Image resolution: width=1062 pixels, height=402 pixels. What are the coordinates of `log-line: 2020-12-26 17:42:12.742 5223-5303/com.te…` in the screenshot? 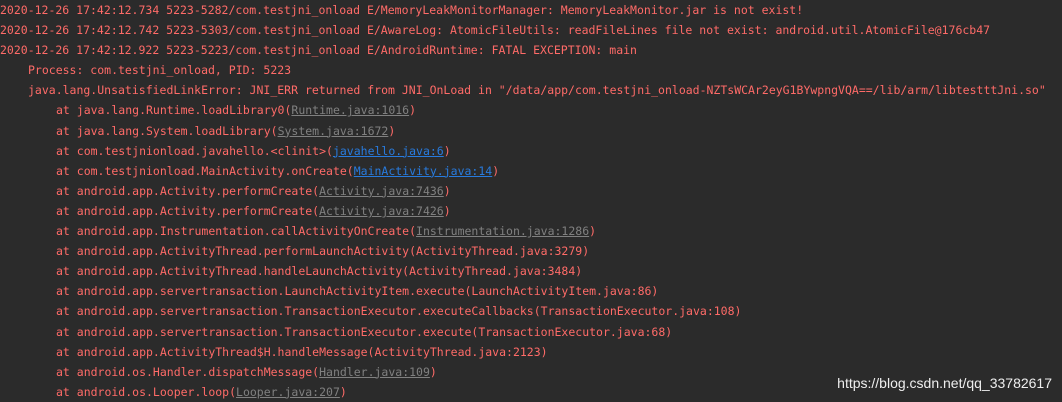 It's located at (531, 30).